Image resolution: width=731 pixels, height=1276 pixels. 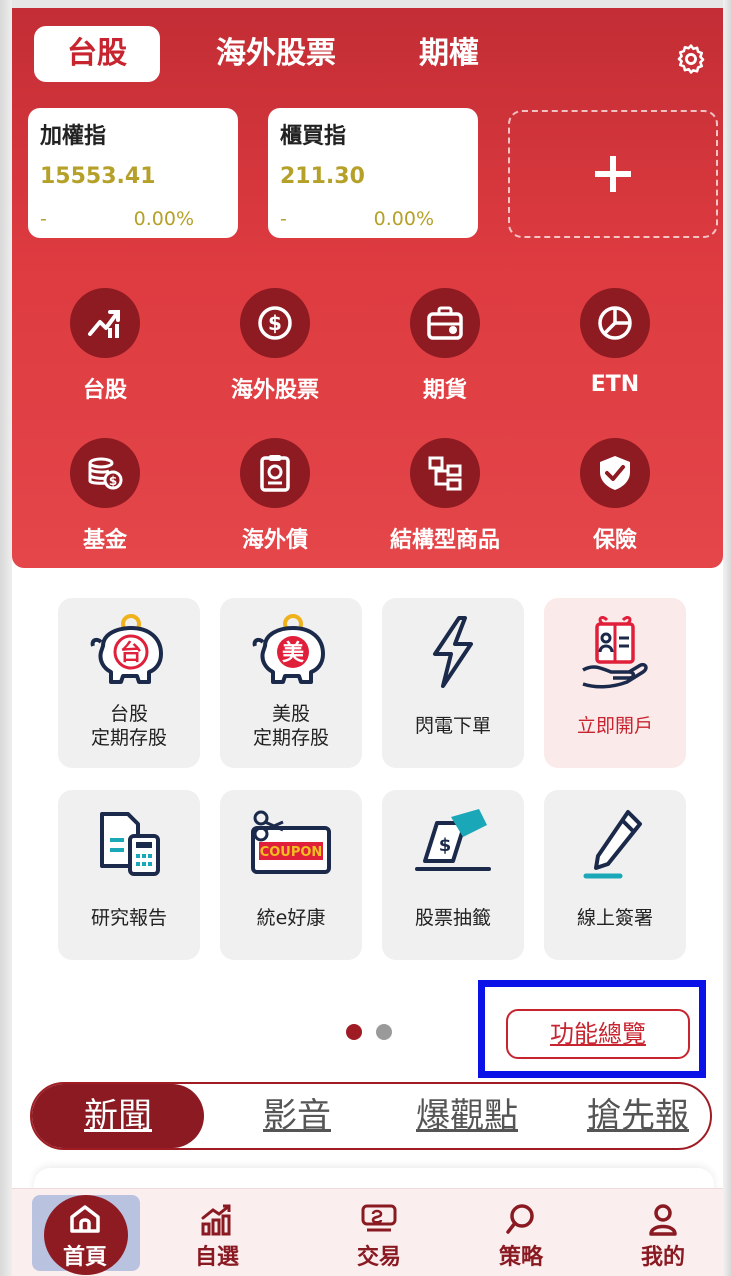 What do you see at coordinates (615, 323) in the screenshot?
I see `pie-chart-icon` at bounding box center [615, 323].